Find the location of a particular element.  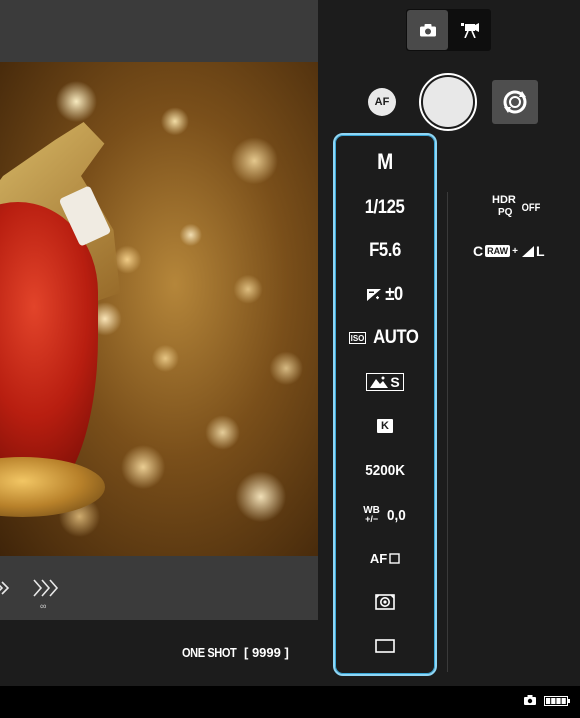

picture-style-icon is located at coordinates (379, 382).